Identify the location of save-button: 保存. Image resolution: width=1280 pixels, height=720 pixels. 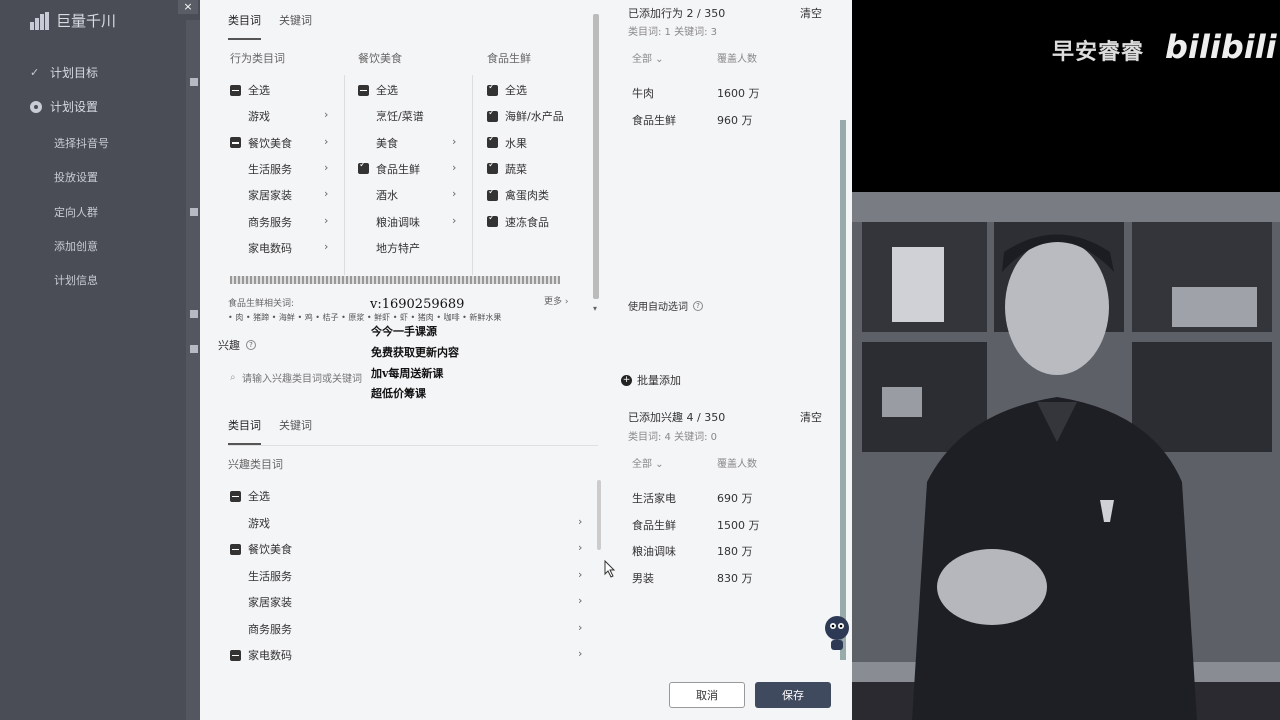
(793, 695).